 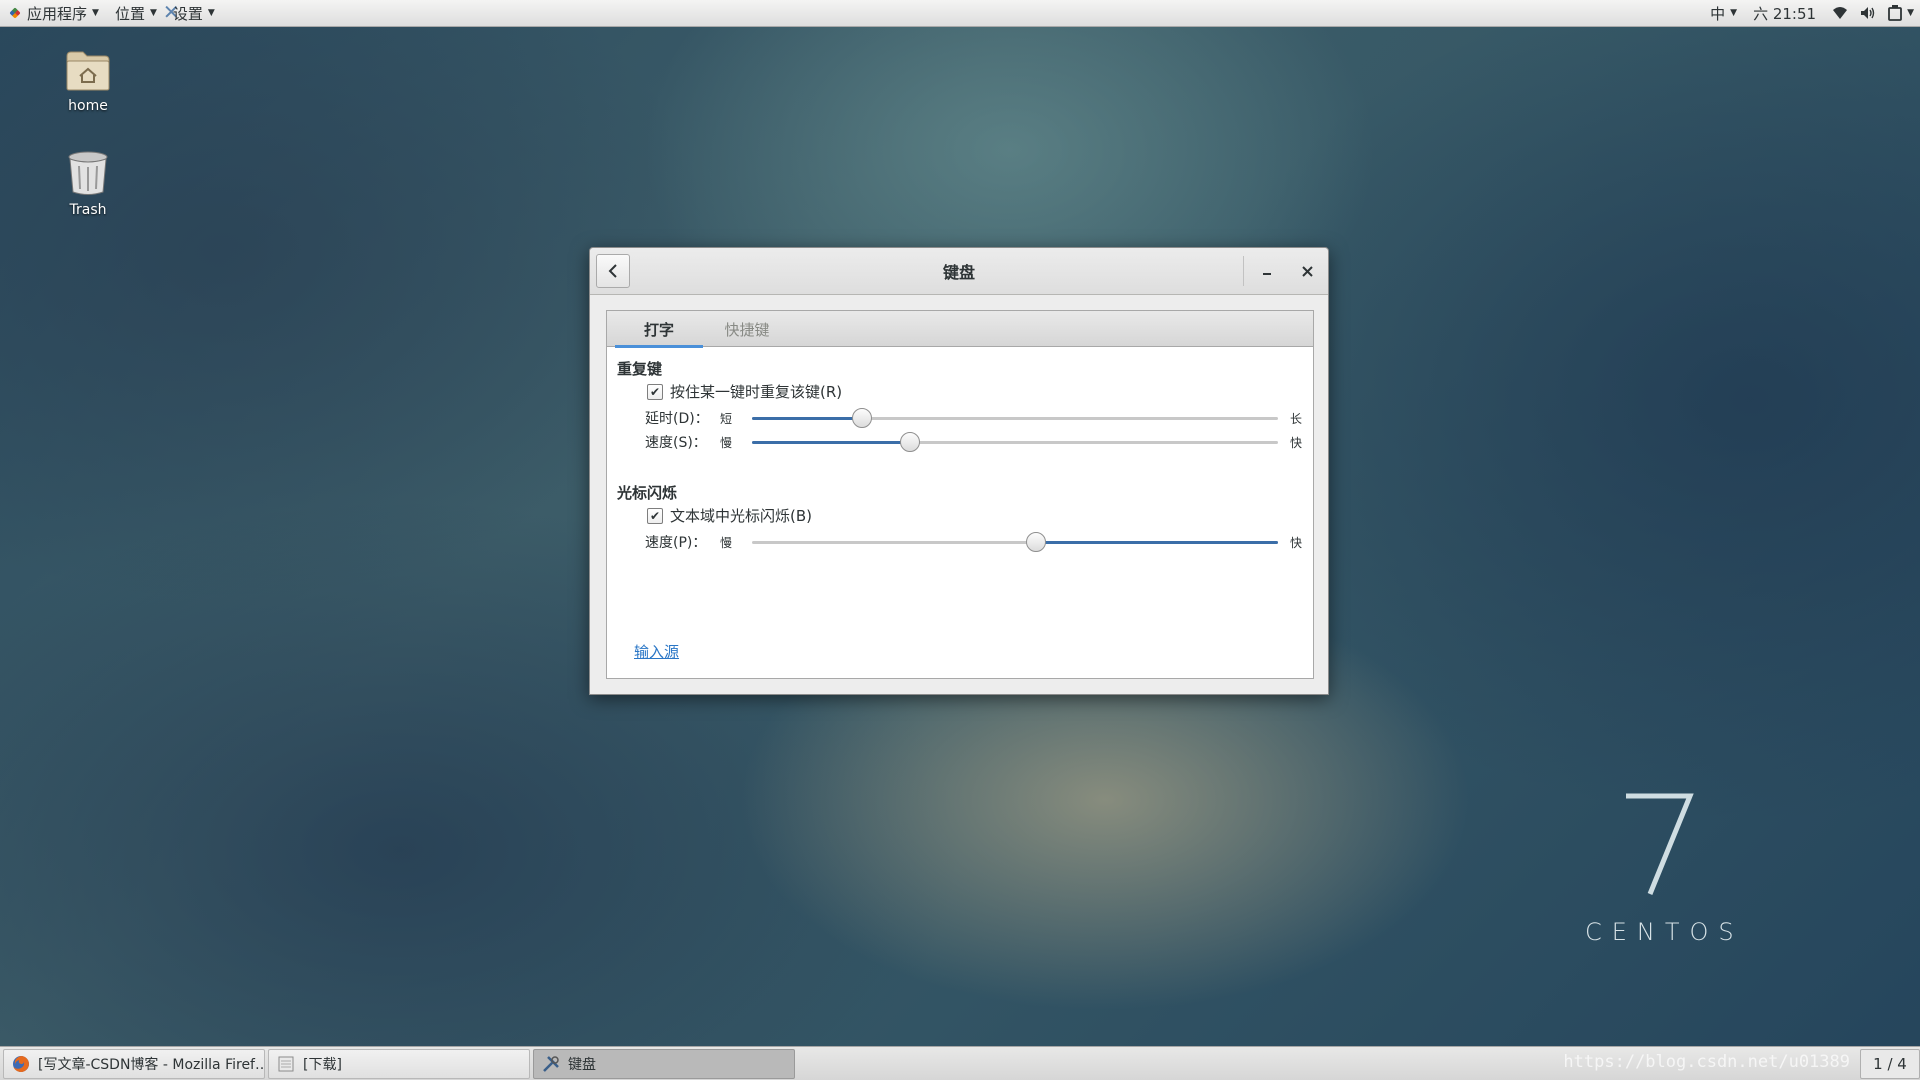 What do you see at coordinates (57, 13) in the screenshot?
I see `applications-menu-label: 应用程序` at bounding box center [57, 13].